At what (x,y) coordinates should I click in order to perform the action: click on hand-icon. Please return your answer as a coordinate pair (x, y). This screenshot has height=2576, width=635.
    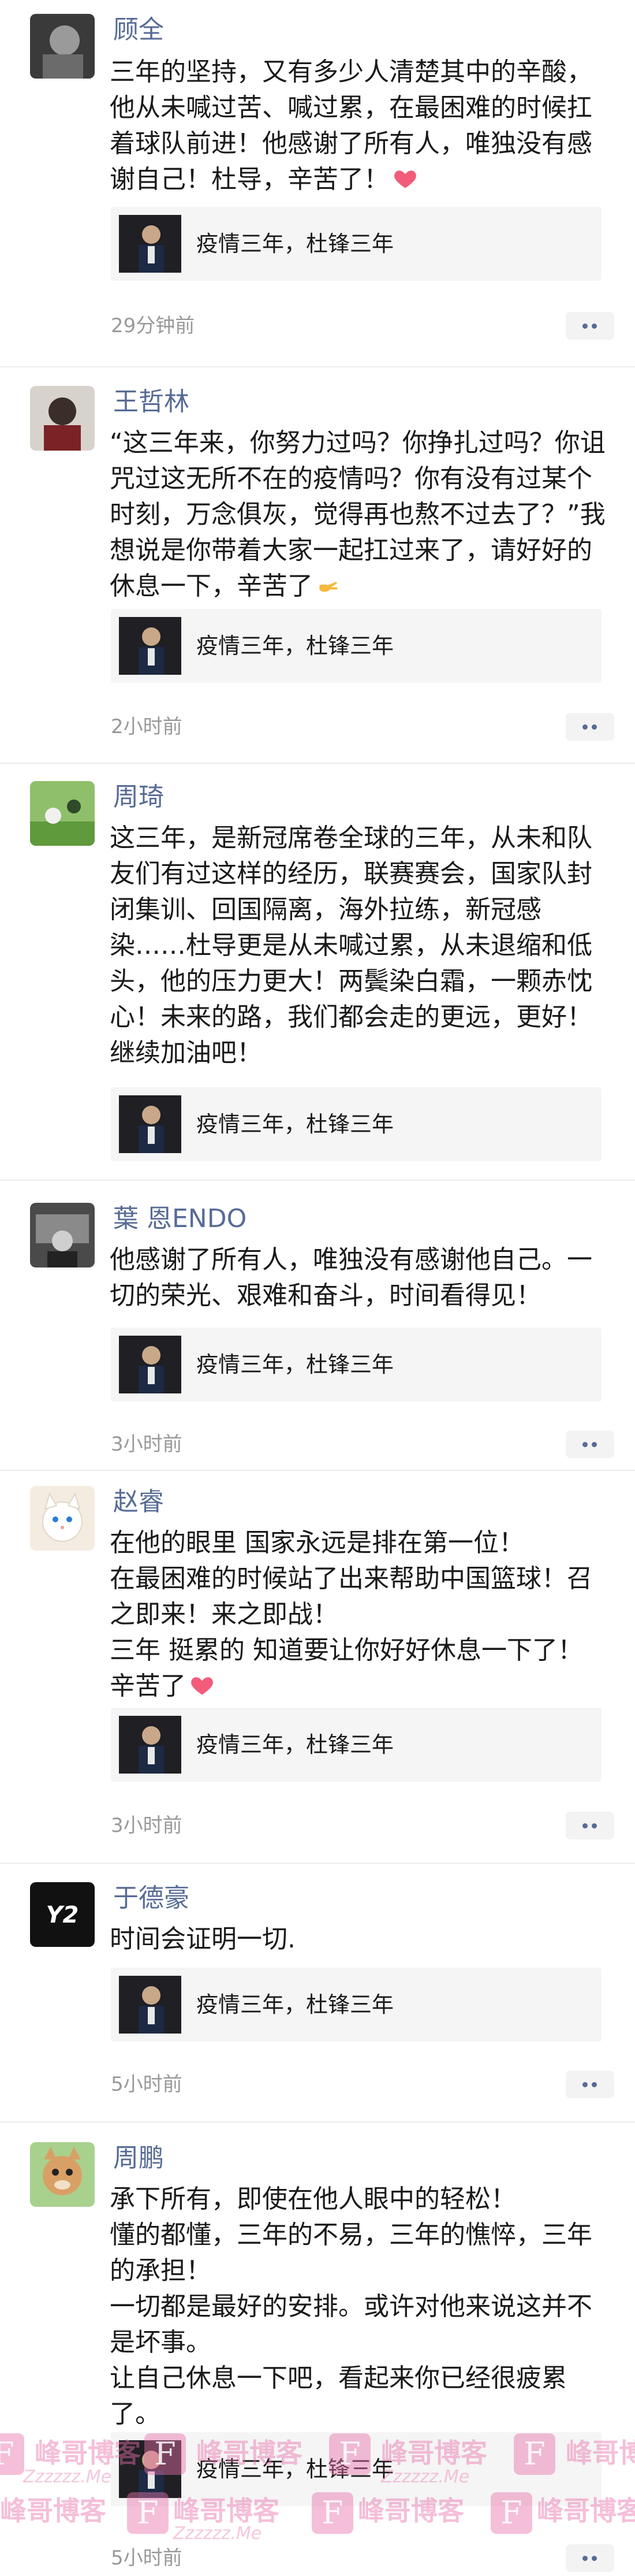
    Looking at the image, I should click on (328, 587).